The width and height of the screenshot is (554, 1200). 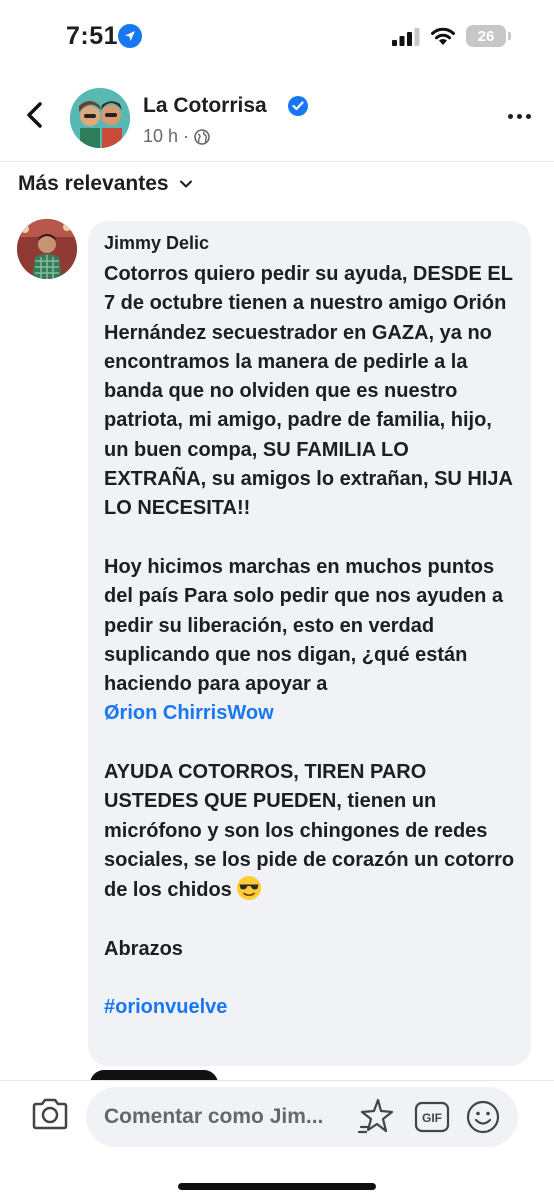 I want to click on sort-dropdown: Más relevantes, so click(x=105, y=184).